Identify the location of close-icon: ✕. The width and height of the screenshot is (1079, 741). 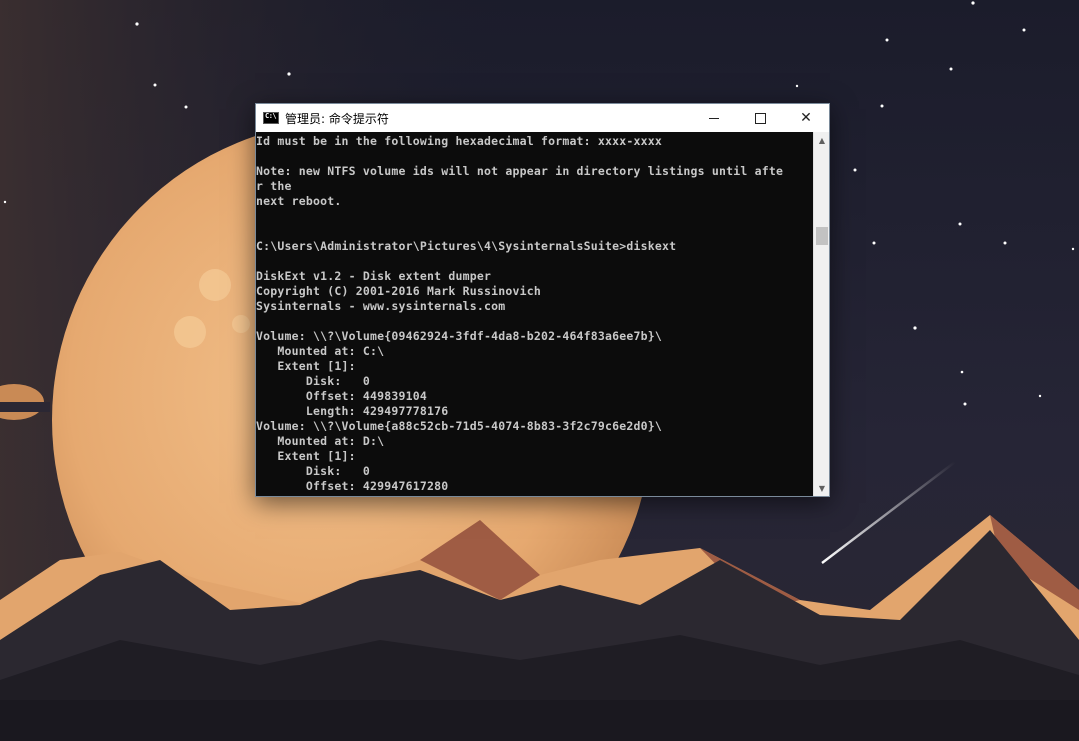
(806, 118).